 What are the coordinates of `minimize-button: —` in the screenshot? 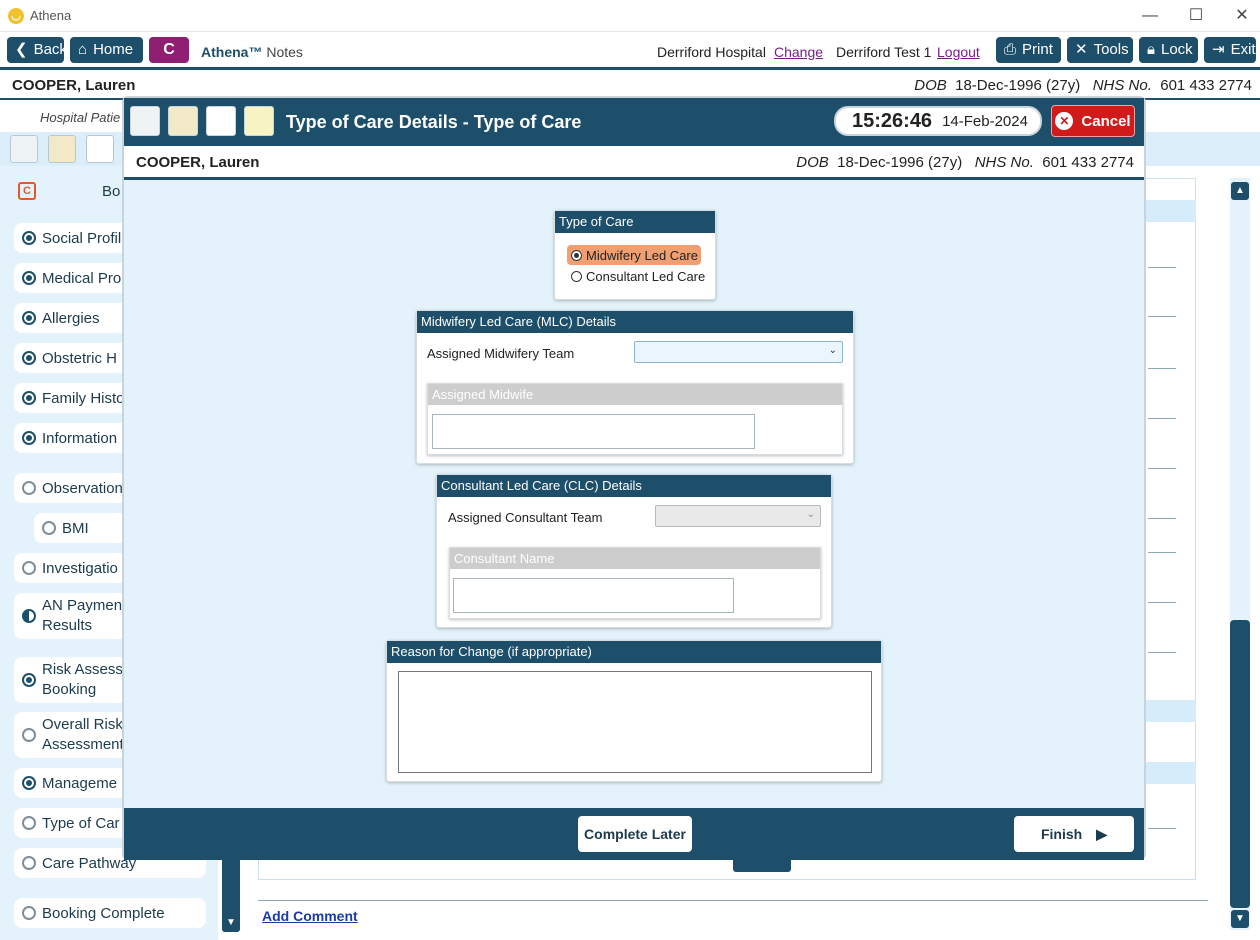 It's located at (1150, 16).